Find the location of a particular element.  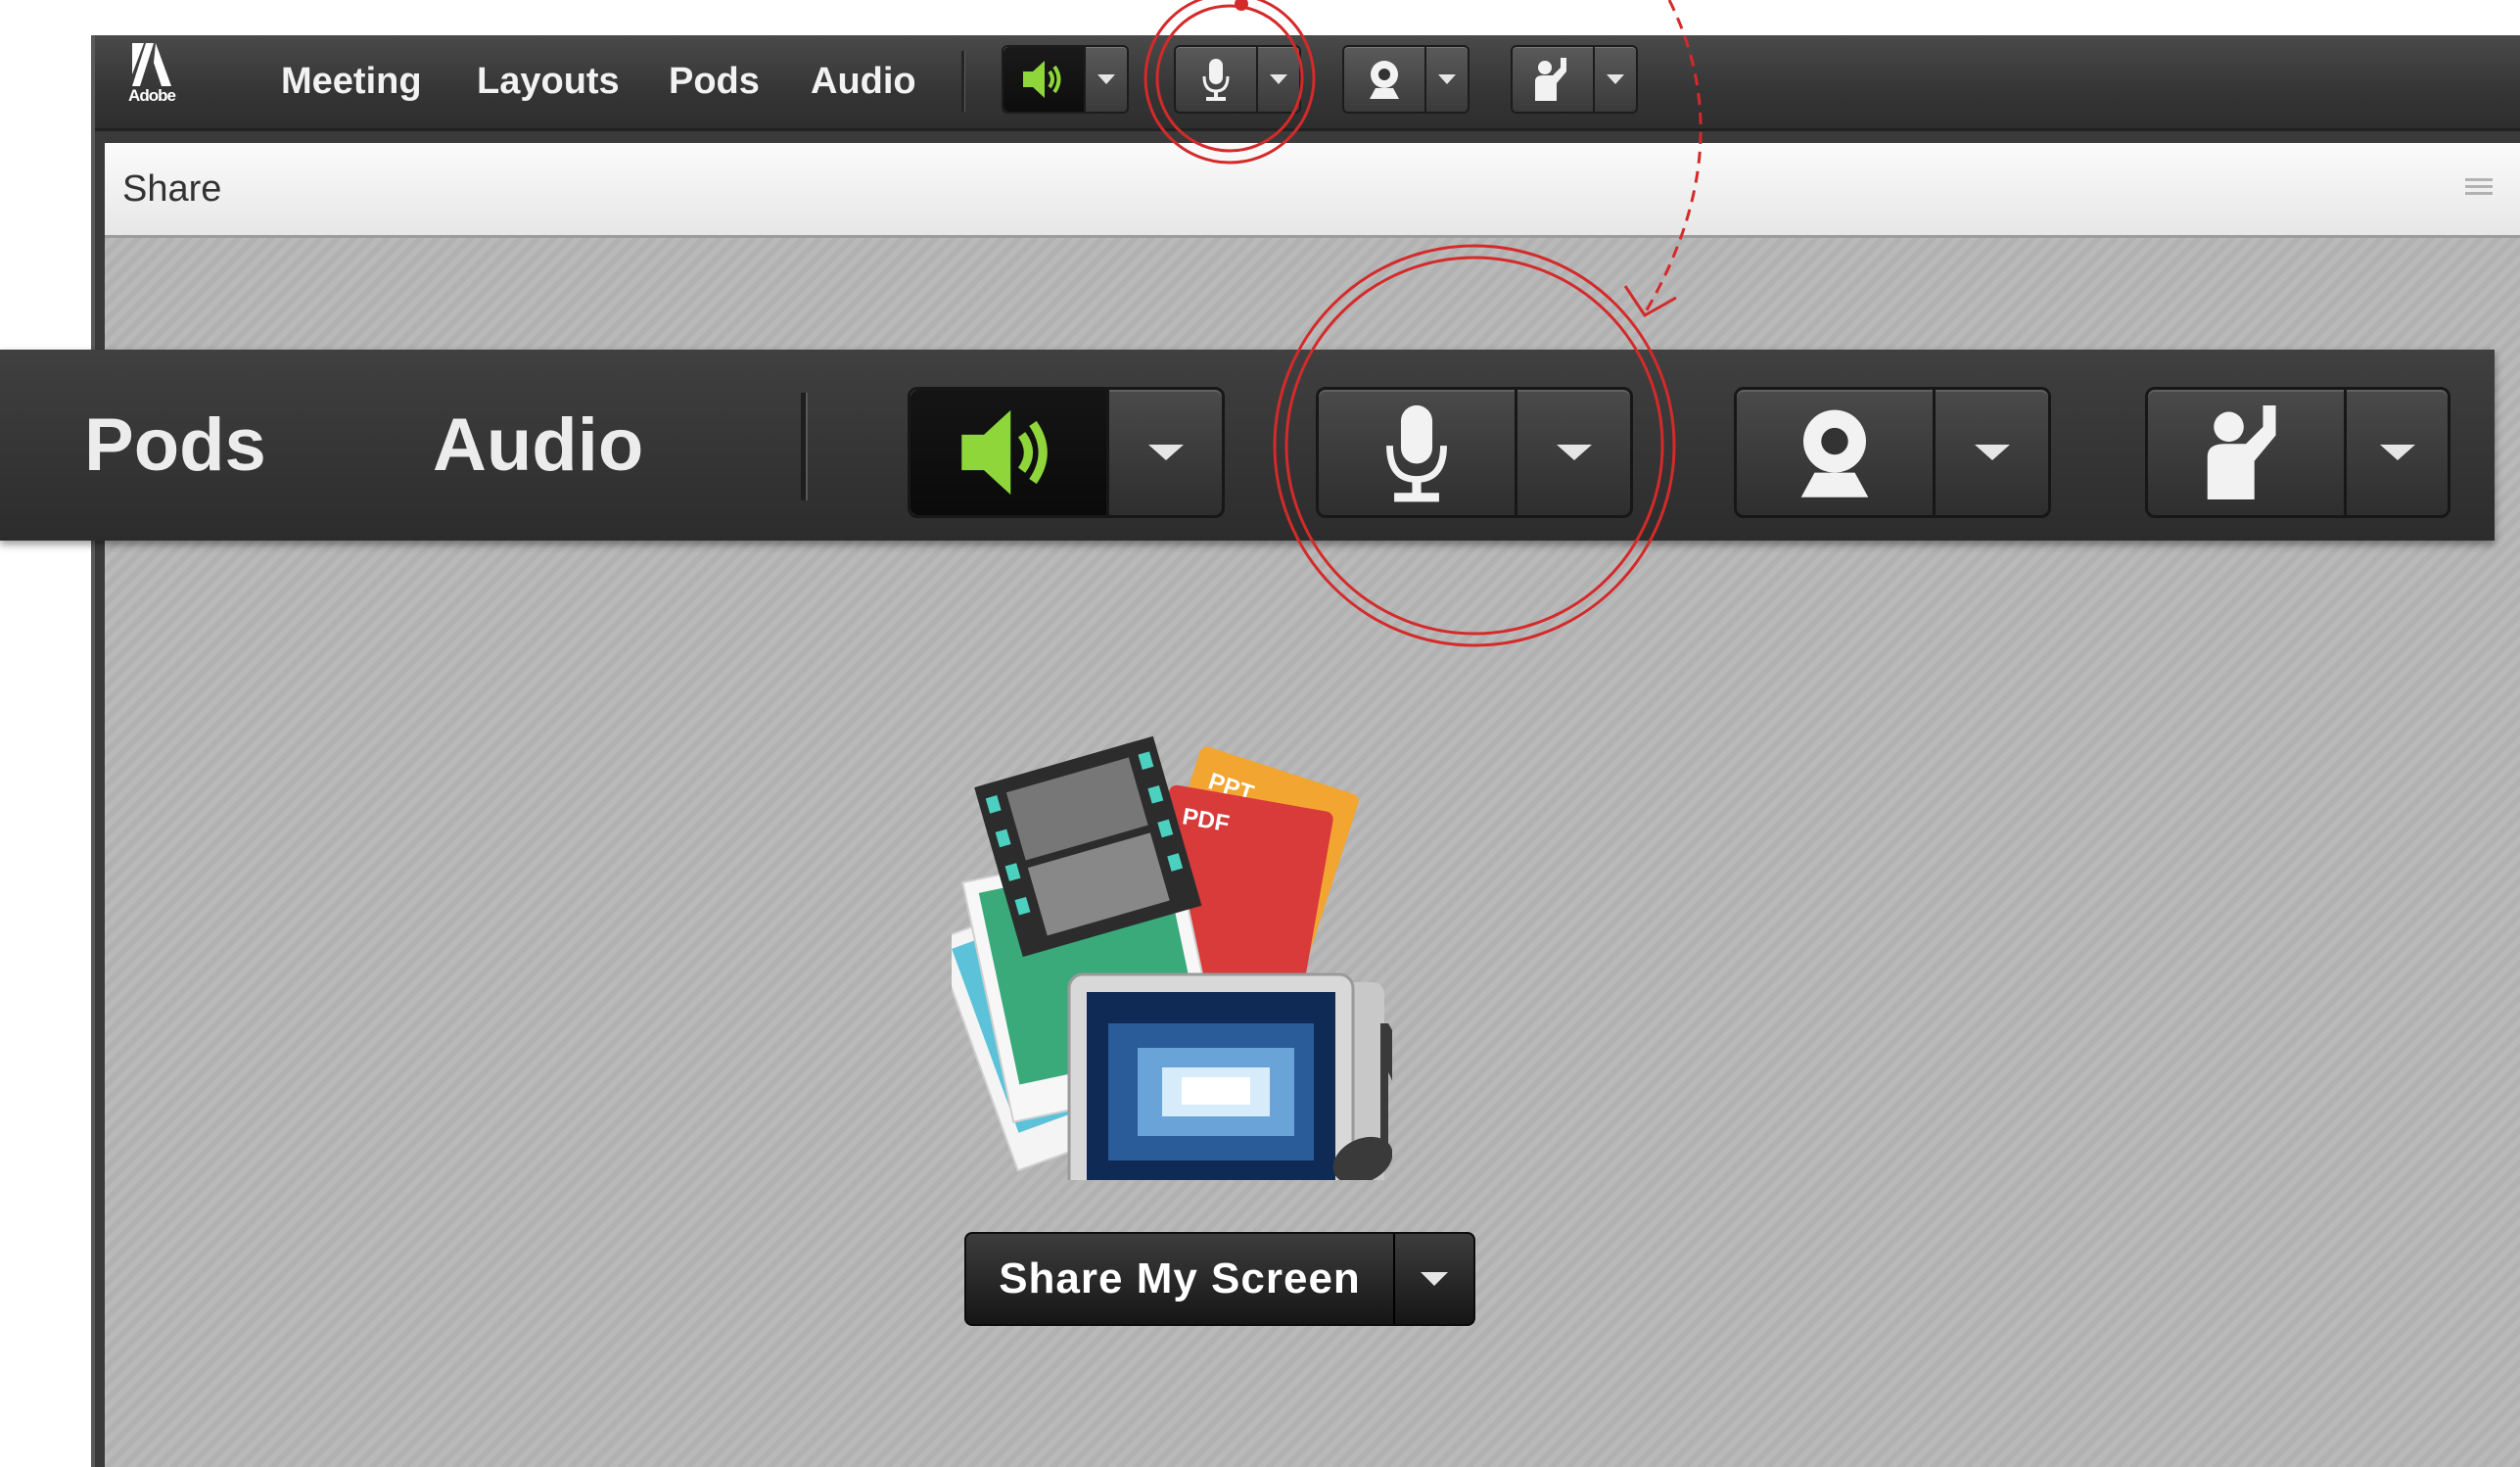

webcam-button is located at coordinates (1406, 79).